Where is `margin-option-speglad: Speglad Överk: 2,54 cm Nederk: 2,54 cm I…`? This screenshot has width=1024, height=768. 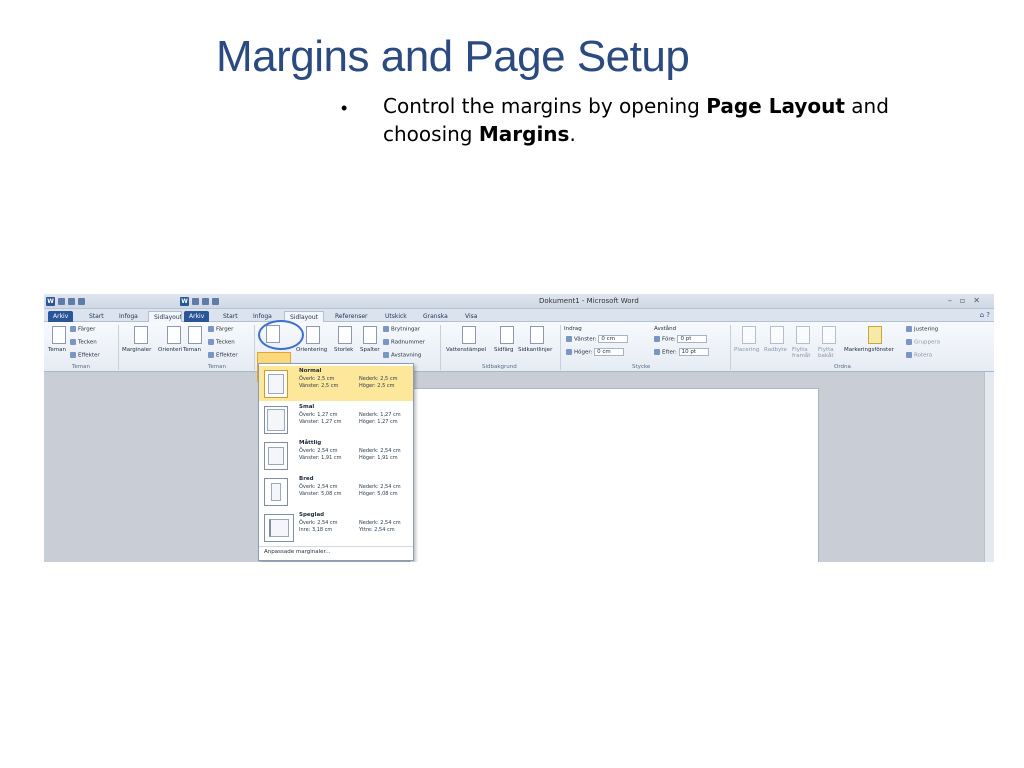
margin-option-speglad: Speglad Överk: 2,54 cm Nederk: 2,54 cm I… is located at coordinates (336, 527).